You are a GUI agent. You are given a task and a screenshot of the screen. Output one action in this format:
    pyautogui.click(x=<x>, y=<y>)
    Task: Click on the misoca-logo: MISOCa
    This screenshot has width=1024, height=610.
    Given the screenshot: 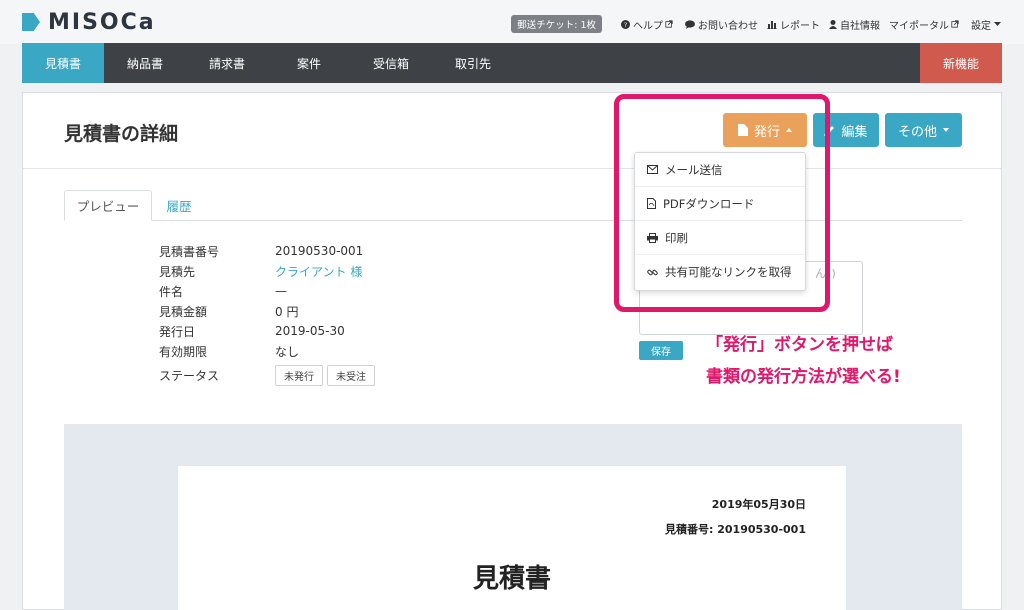 What is the action you would take?
    pyautogui.click(x=89, y=22)
    